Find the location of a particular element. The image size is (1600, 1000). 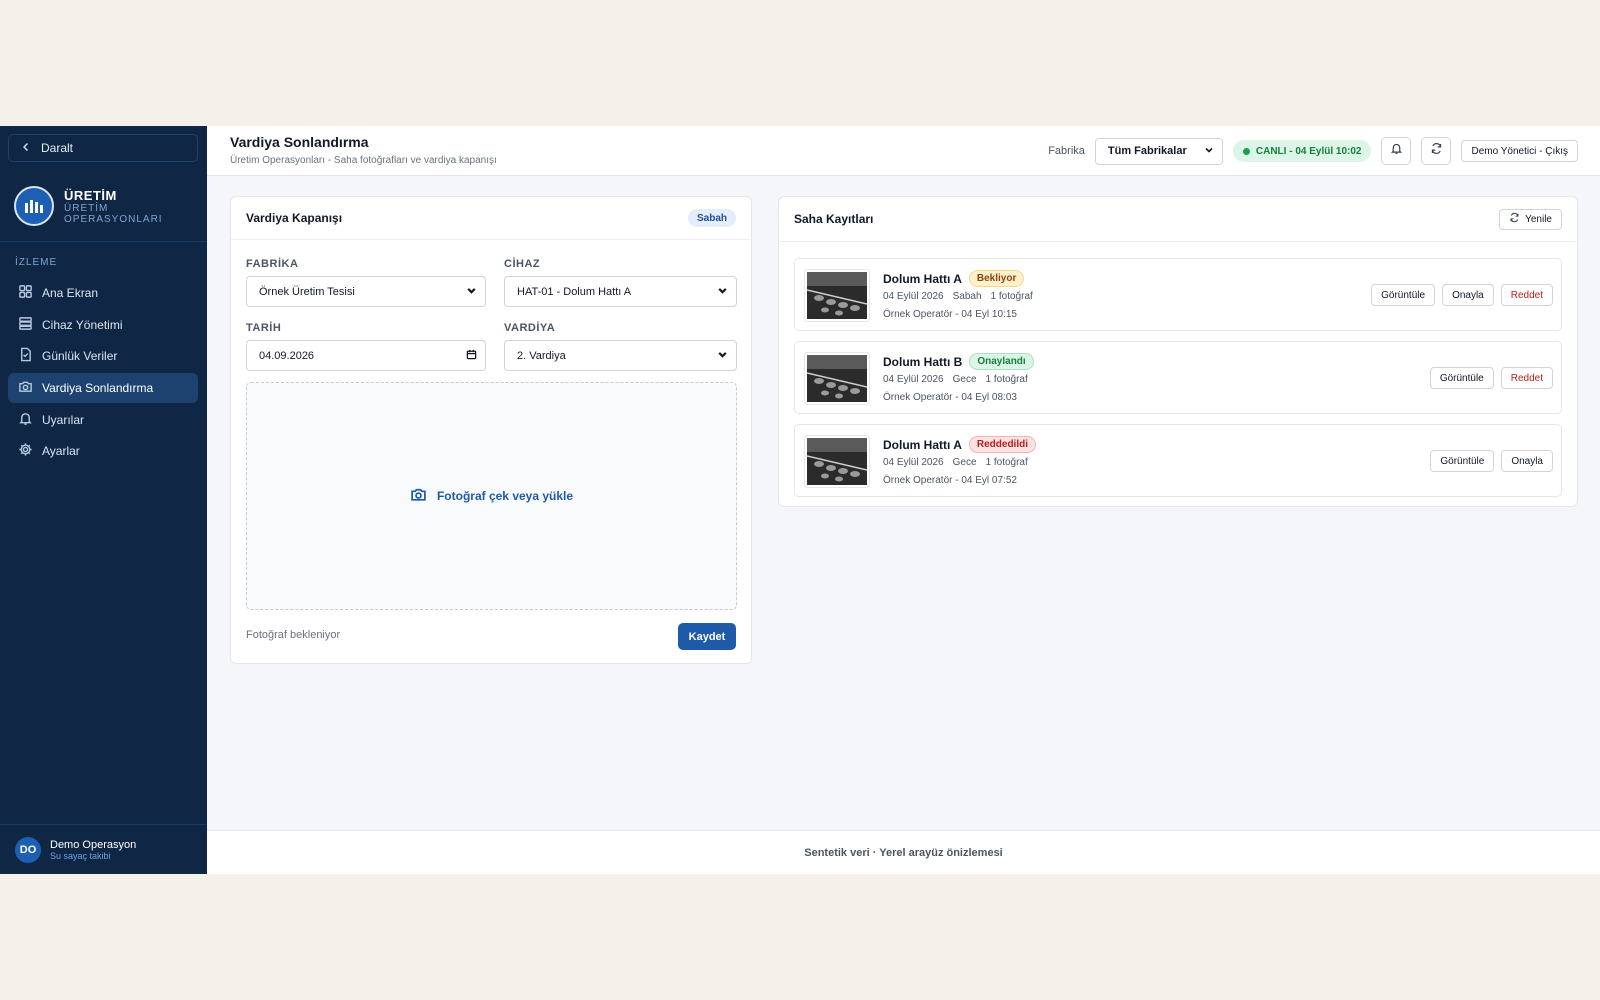

record-operator: Örnek Operatör - 04 Eyl 10:15 is located at coordinates (950, 314).